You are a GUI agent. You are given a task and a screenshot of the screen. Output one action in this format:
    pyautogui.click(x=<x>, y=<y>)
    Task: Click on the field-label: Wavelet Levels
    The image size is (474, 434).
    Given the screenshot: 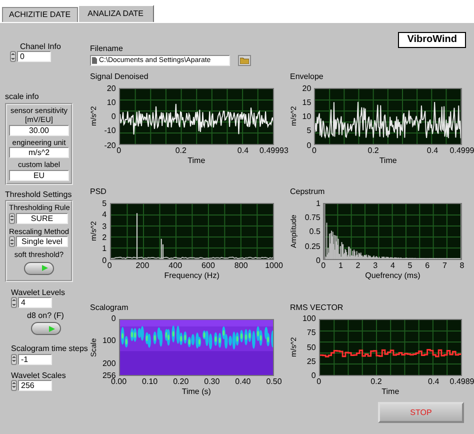 What is the action you would take?
    pyautogui.click(x=38, y=293)
    